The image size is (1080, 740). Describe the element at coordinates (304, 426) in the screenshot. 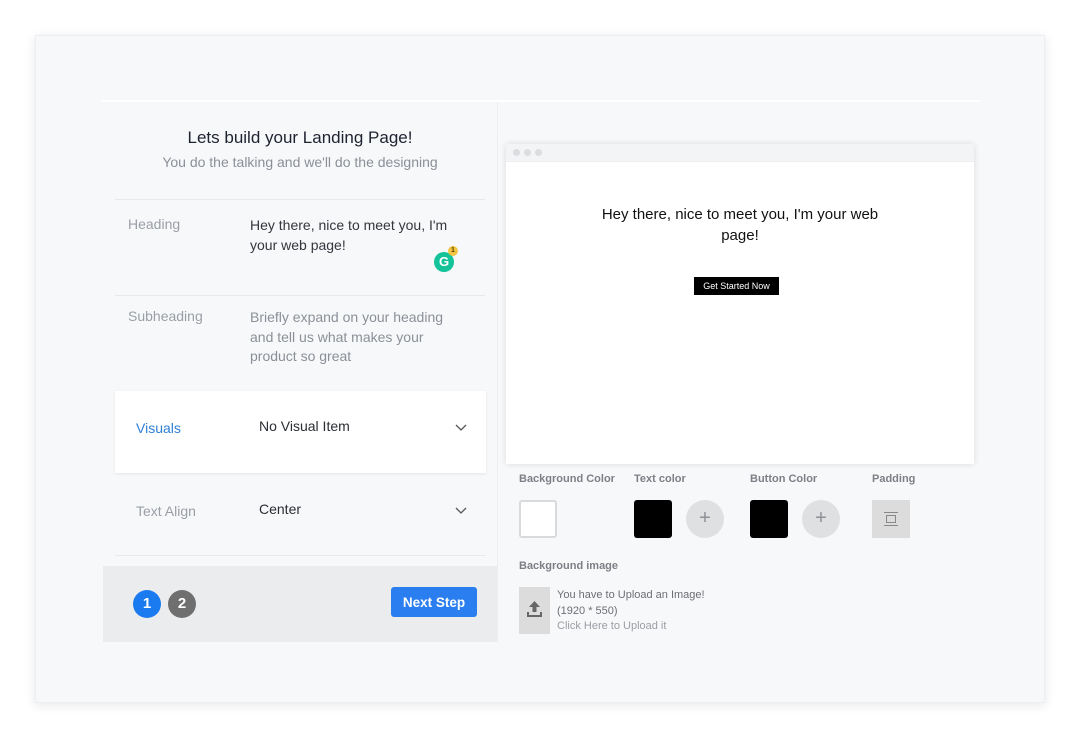

I see `visuals-selected-value: No Visual Item` at that location.